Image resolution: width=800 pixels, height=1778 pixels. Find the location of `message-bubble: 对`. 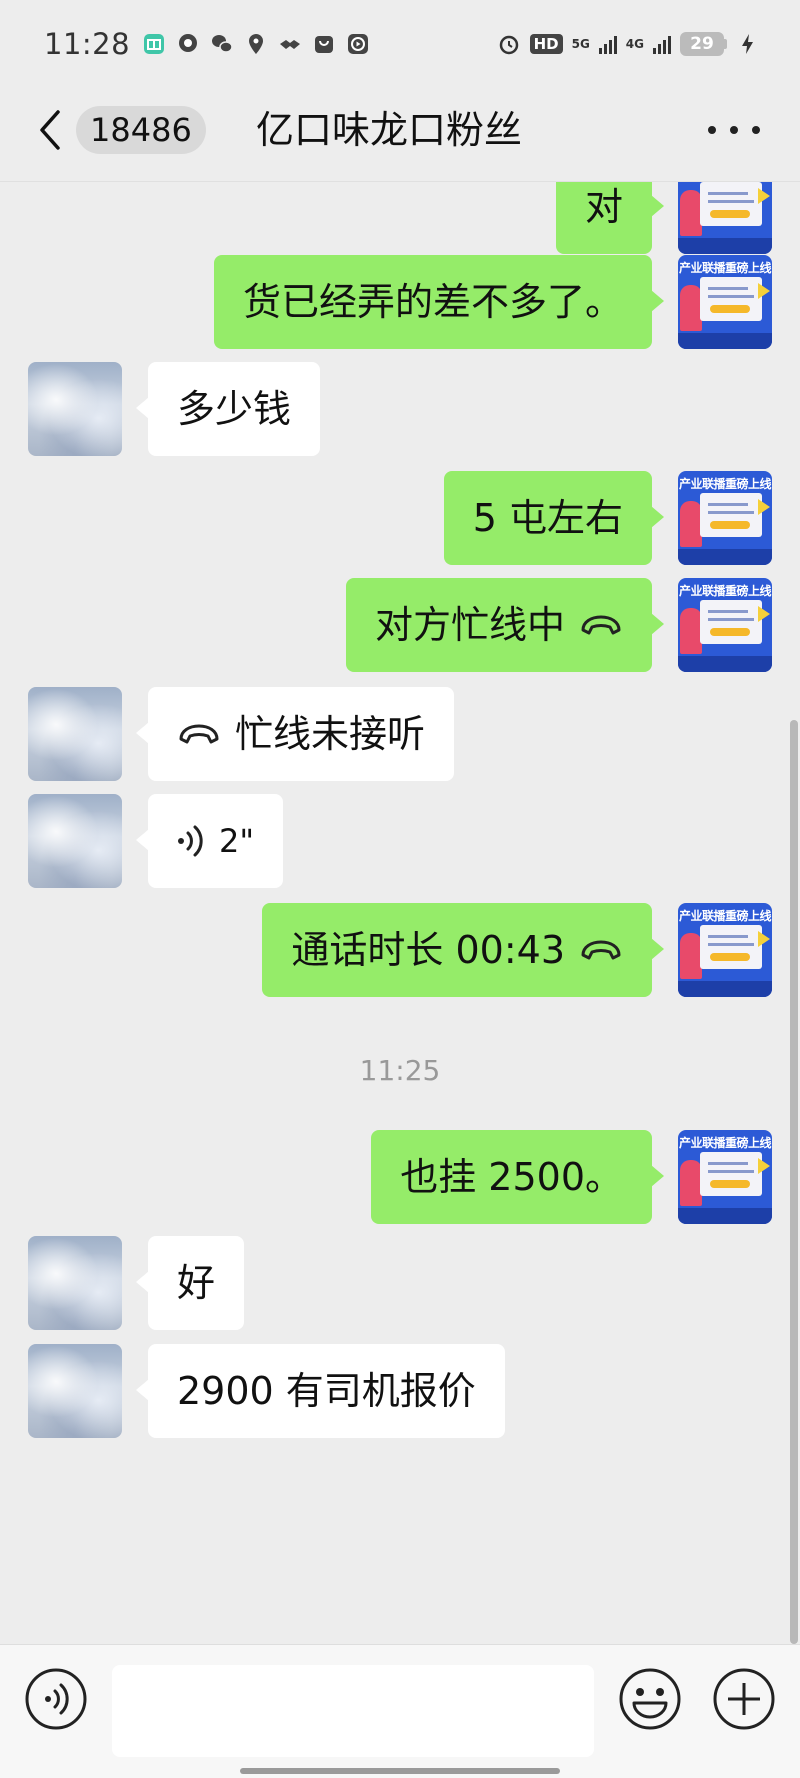

message-bubble: 对 is located at coordinates (610, 218).